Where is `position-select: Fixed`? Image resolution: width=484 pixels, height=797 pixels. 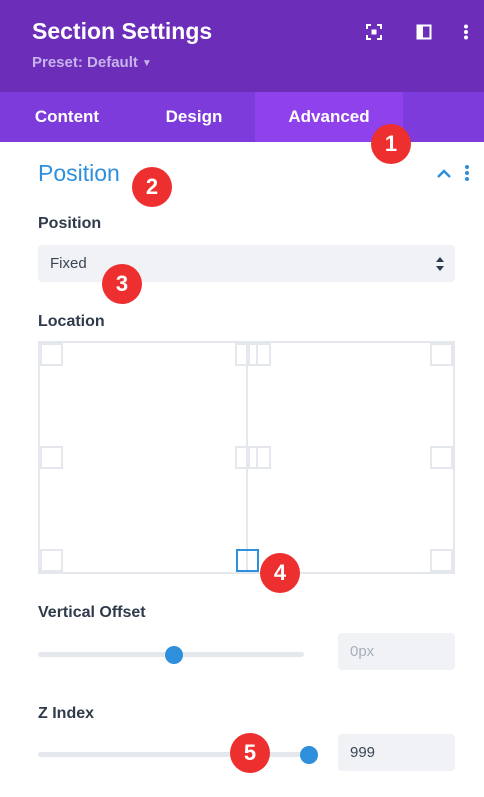 position-select: Fixed is located at coordinates (246, 263).